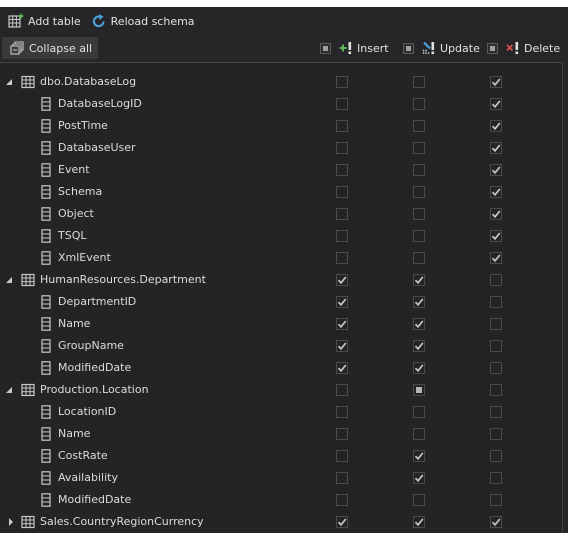  What do you see at coordinates (50, 48) in the screenshot?
I see `collapse-all-button: Collapse all` at bounding box center [50, 48].